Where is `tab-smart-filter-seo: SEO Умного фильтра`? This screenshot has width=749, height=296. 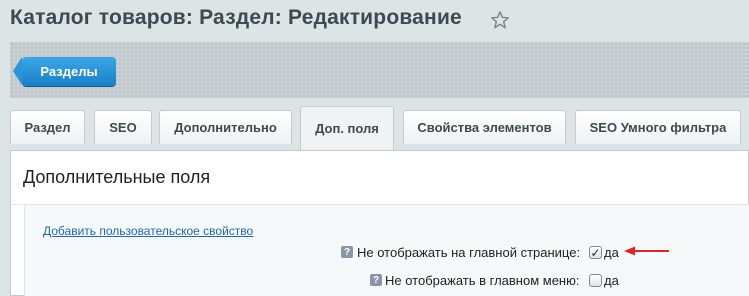 tab-smart-filter-seo: SEO Умного фильтра is located at coordinates (658, 127).